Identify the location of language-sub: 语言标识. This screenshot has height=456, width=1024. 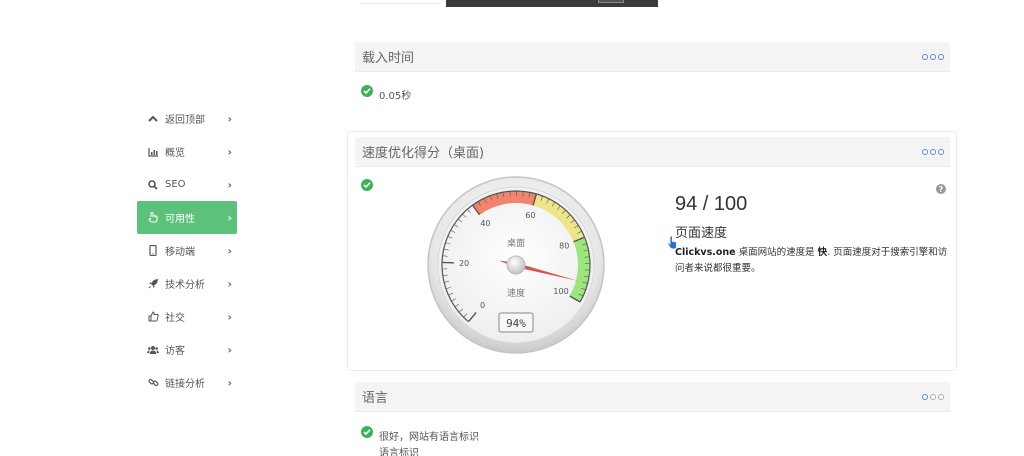
(399, 452).